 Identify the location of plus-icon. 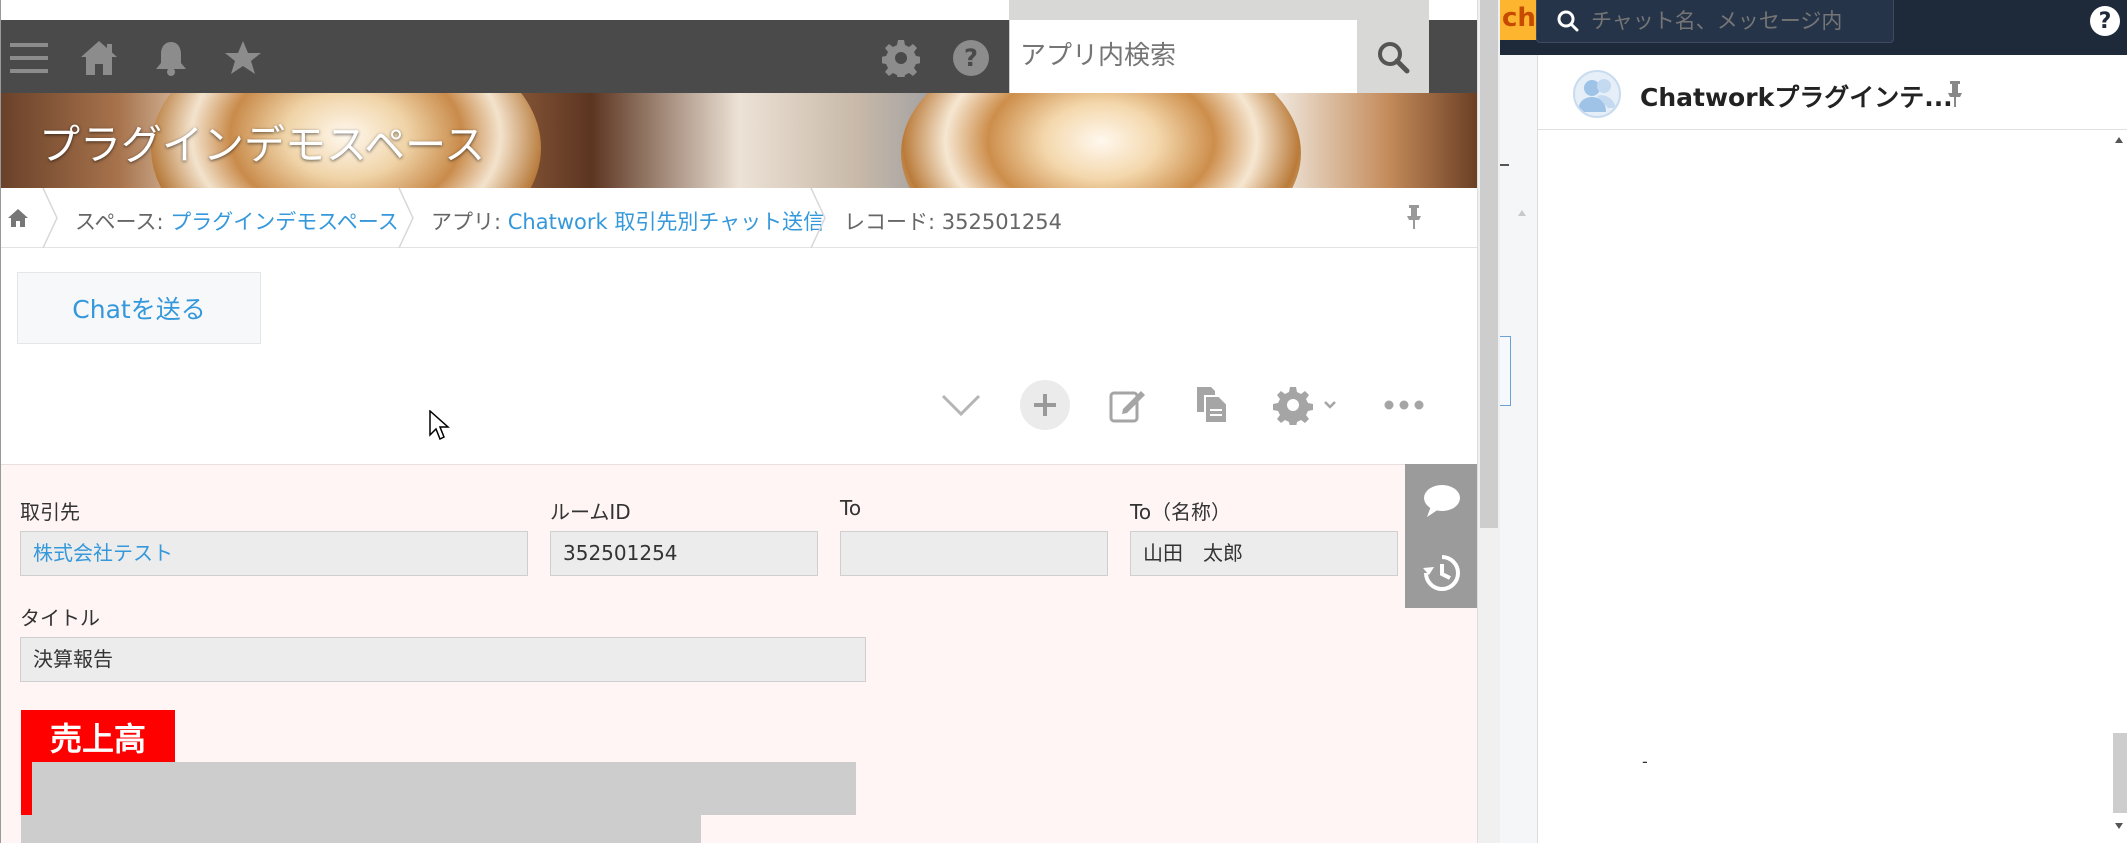
(1045, 405).